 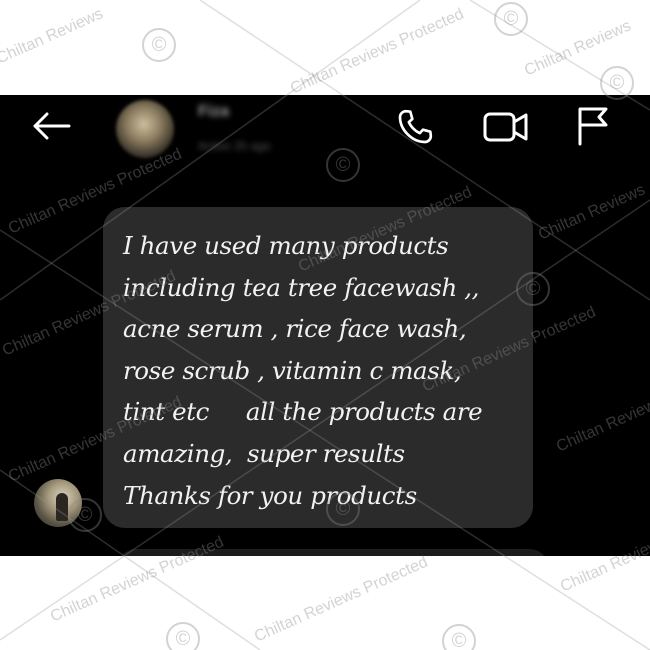 I want to click on sender-avatar, so click(x=58, y=503).